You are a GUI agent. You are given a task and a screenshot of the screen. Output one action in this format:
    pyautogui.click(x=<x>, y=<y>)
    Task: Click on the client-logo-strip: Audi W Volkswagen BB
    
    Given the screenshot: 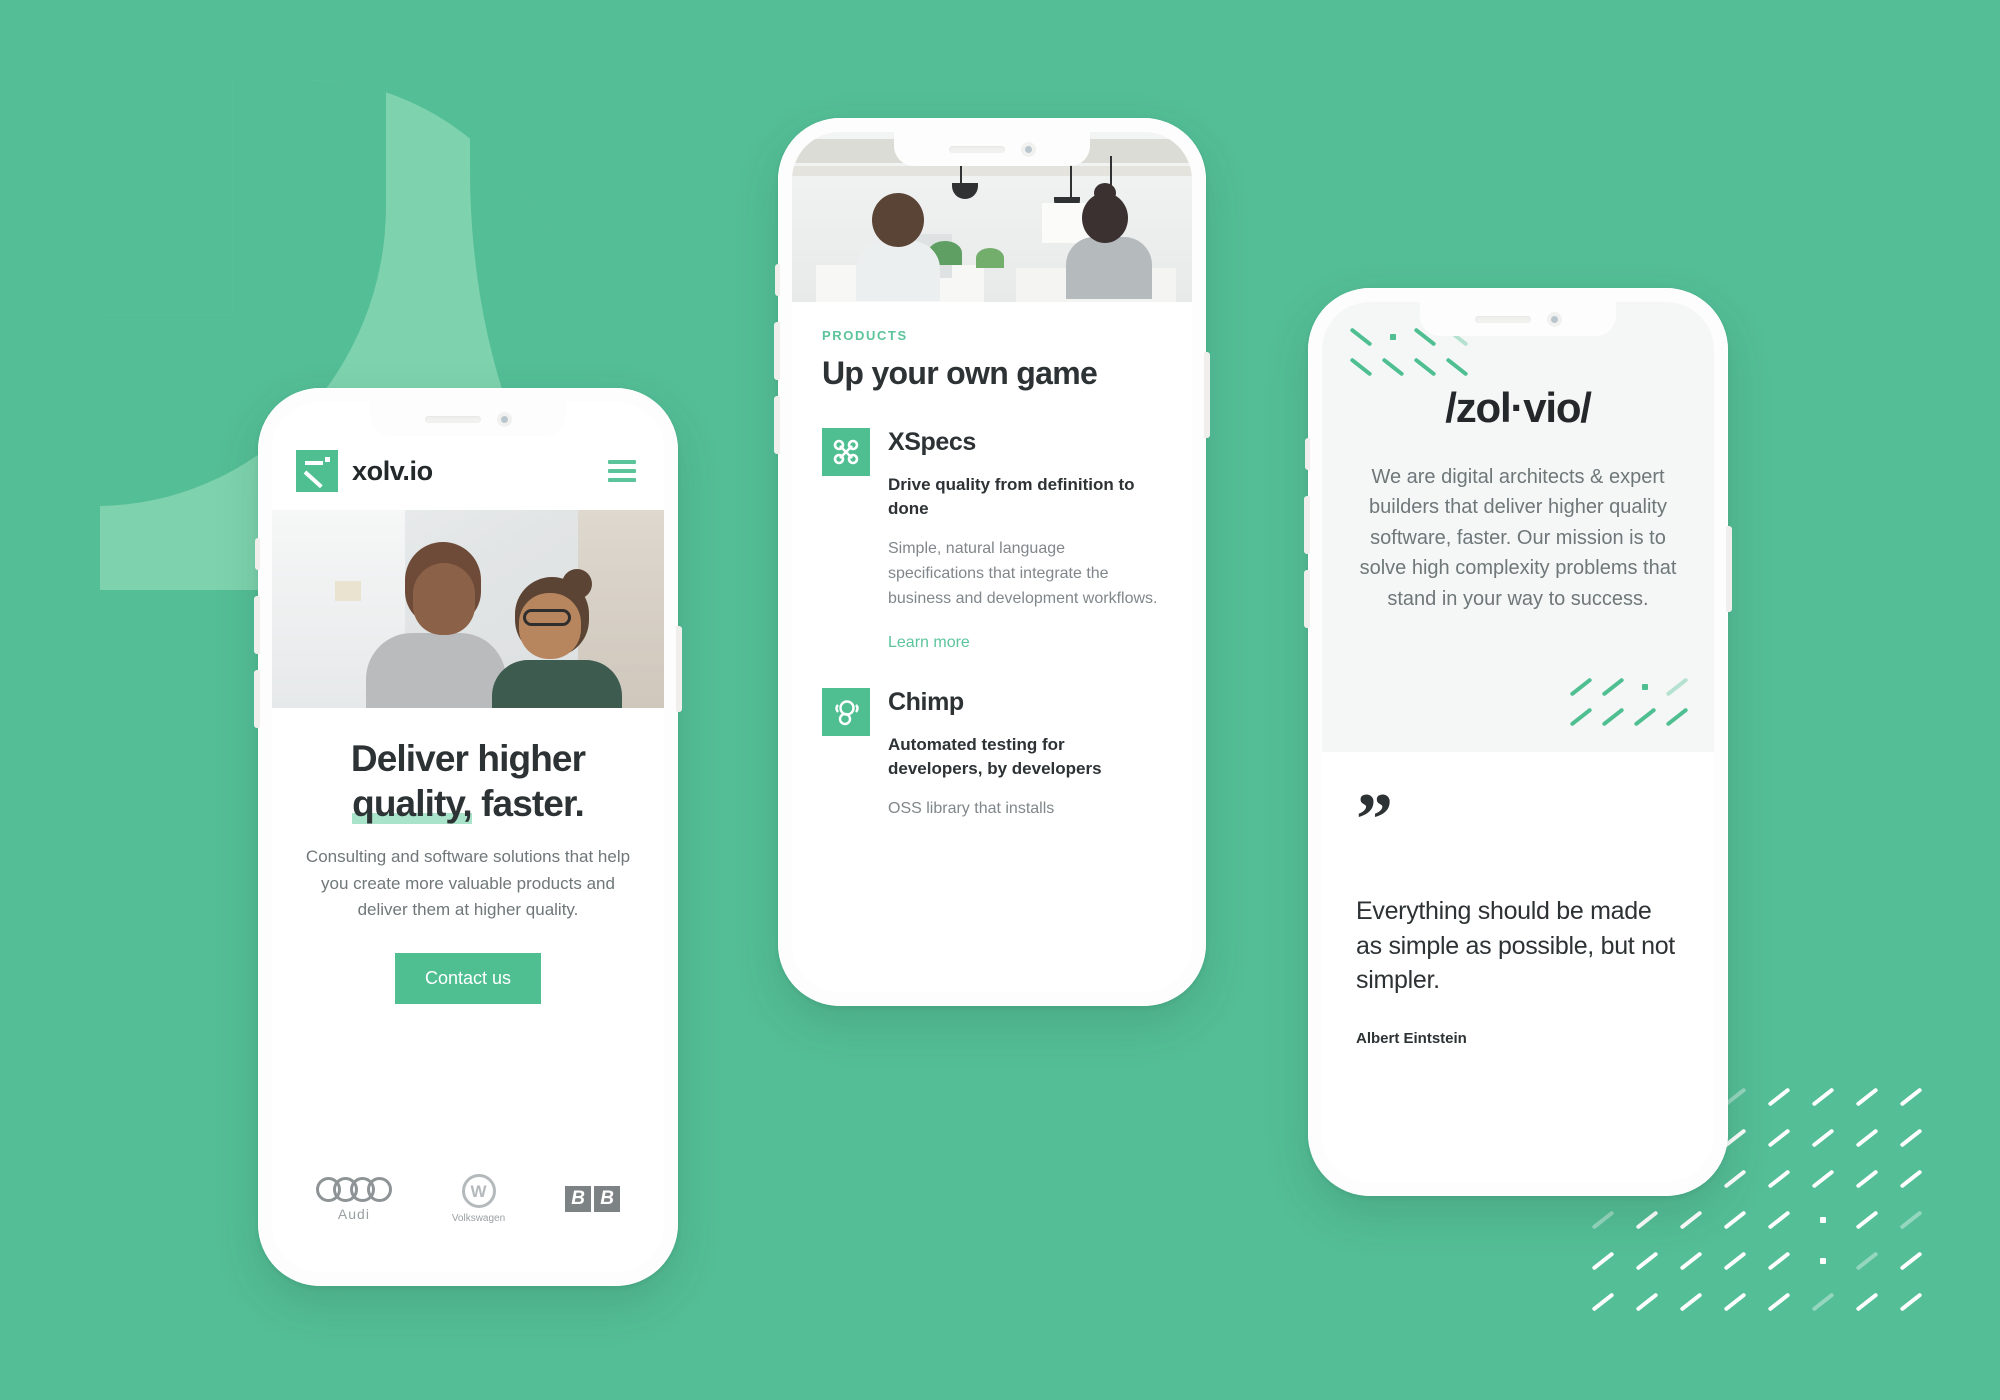 What is the action you would take?
    pyautogui.click(x=468, y=1199)
    